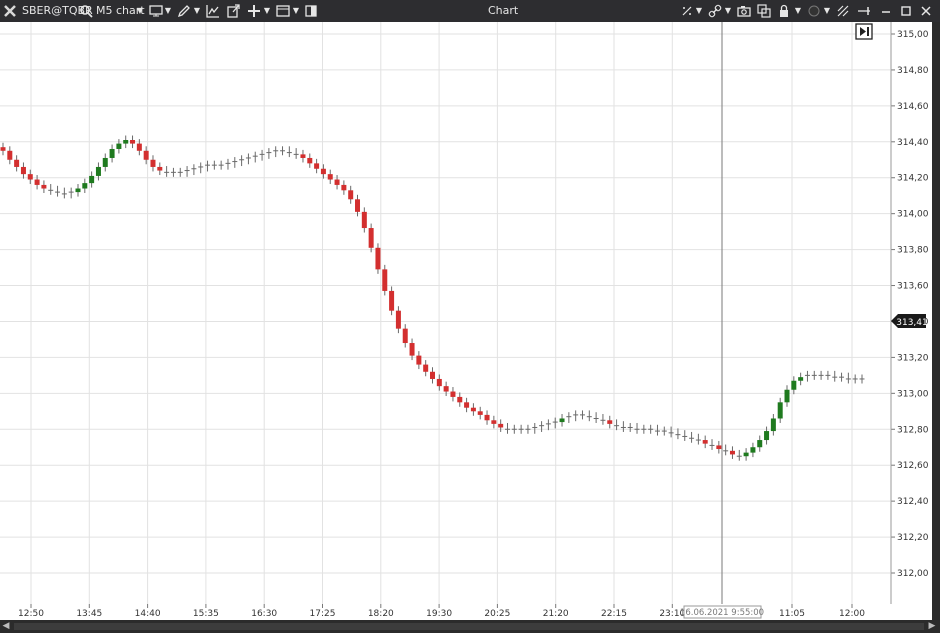 The image size is (940, 633). I want to click on copy-icon, so click(764, 11).